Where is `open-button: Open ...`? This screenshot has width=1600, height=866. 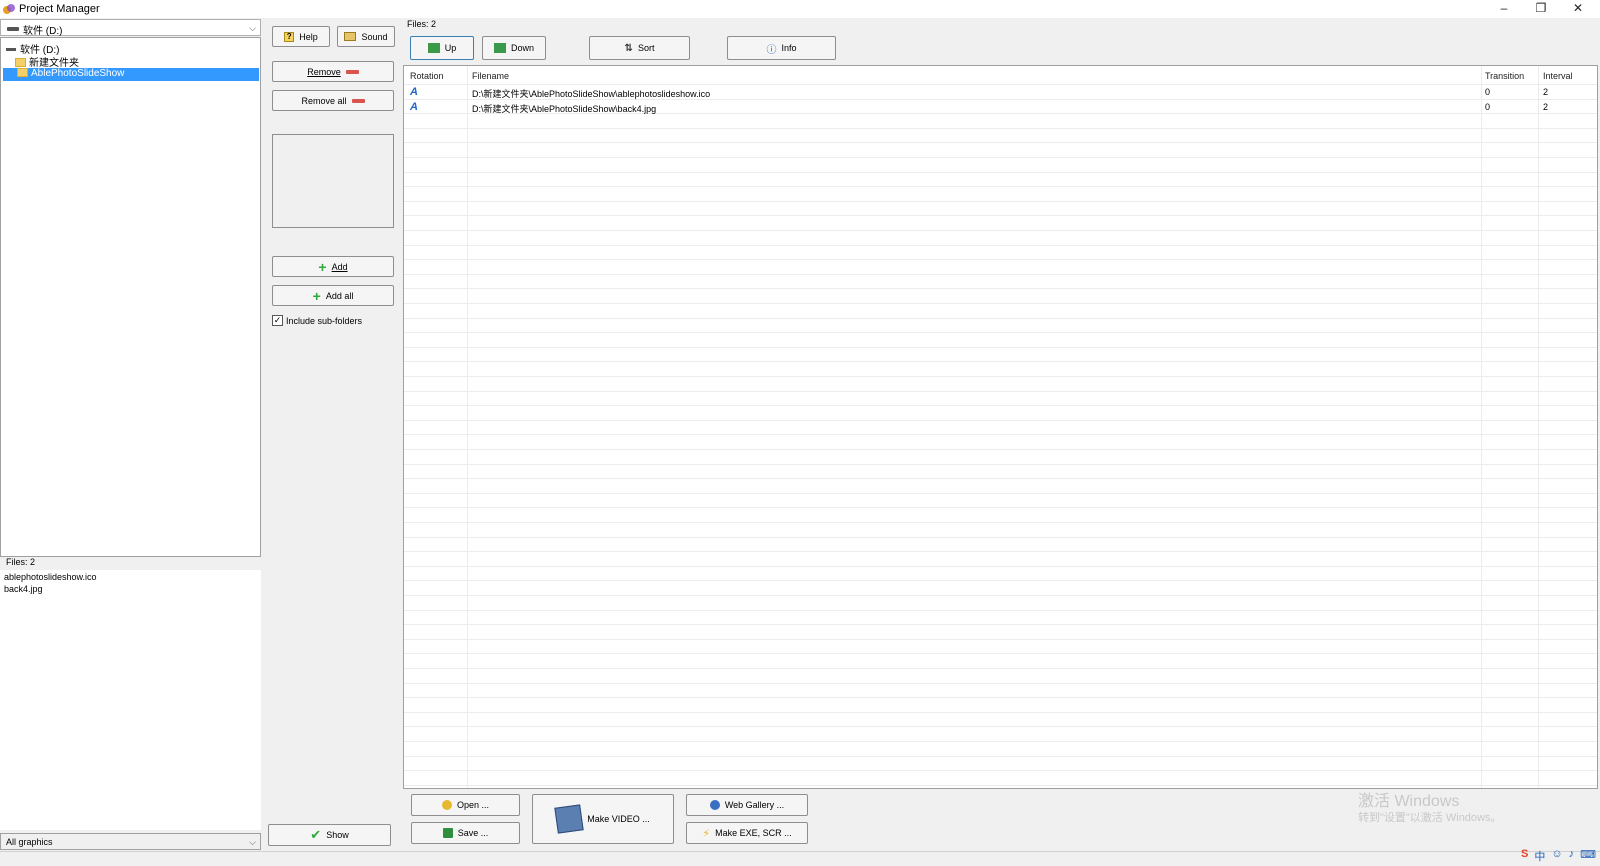 open-button: Open ... is located at coordinates (465, 805).